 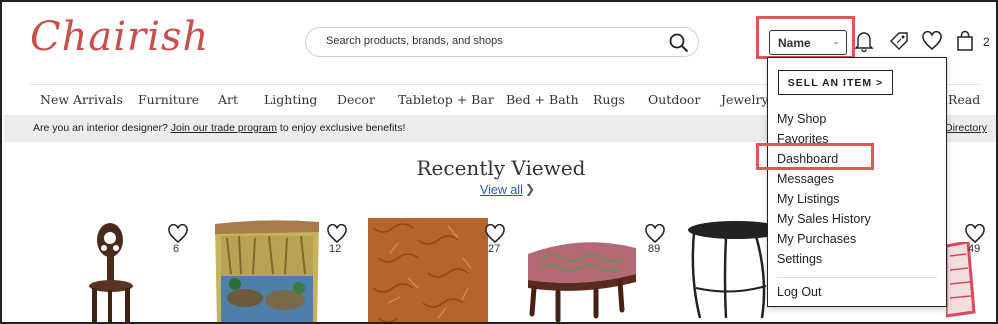 I want to click on menu-item-my-shop: My Shop, so click(x=801, y=119).